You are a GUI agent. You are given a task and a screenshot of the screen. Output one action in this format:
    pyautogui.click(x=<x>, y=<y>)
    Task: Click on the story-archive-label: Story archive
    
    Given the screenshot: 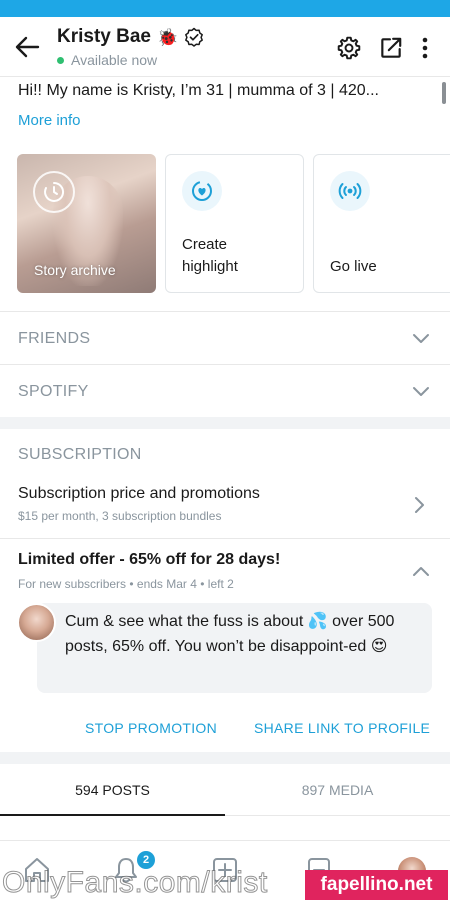 What is the action you would take?
    pyautogui.click(x=75, y=270)
    